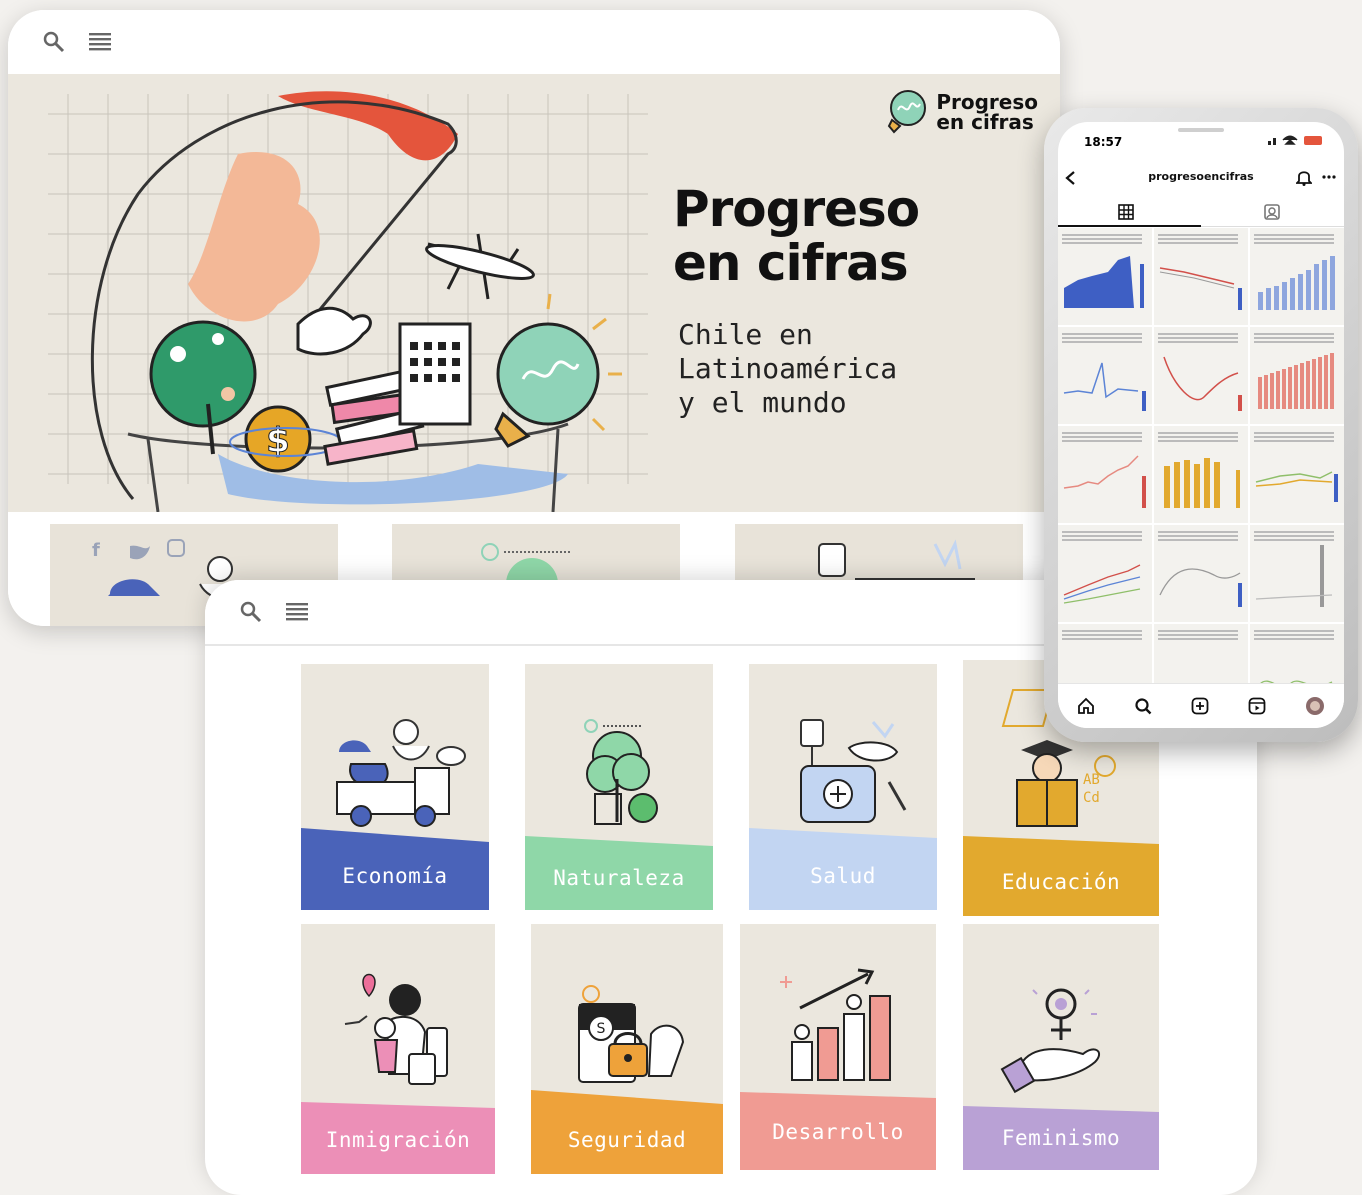 The width and height of the screenshot is (1362, 1195). Describe the element at coordinates (1103, 142) in the screenshot. I see `status-time: 18:57` at that location.